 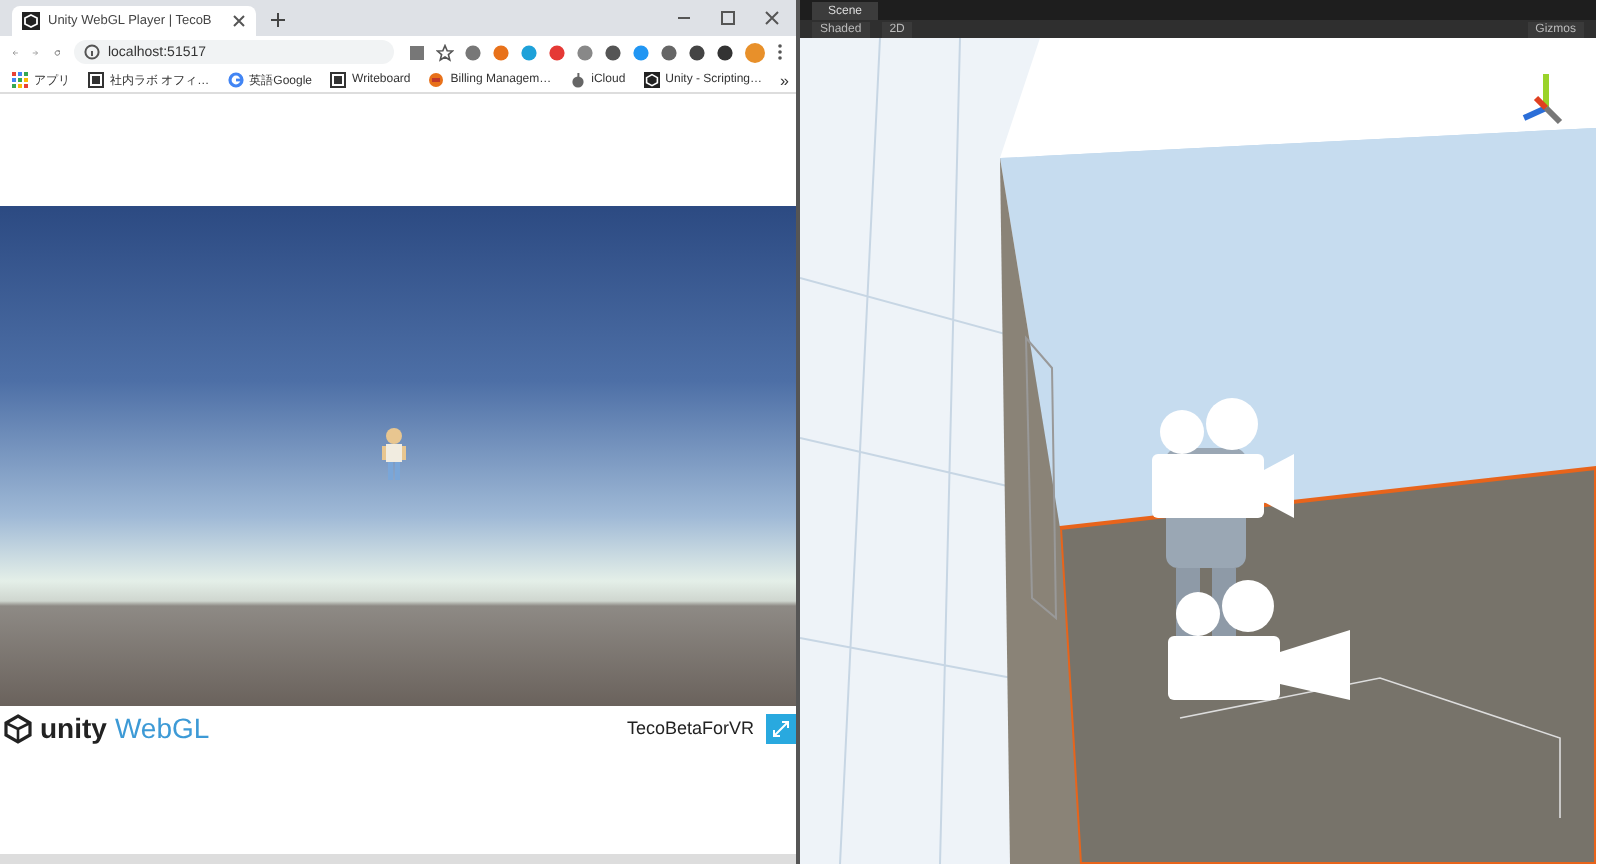 I want to click on unity-wordmark: unity, so click(x=73, y=728).